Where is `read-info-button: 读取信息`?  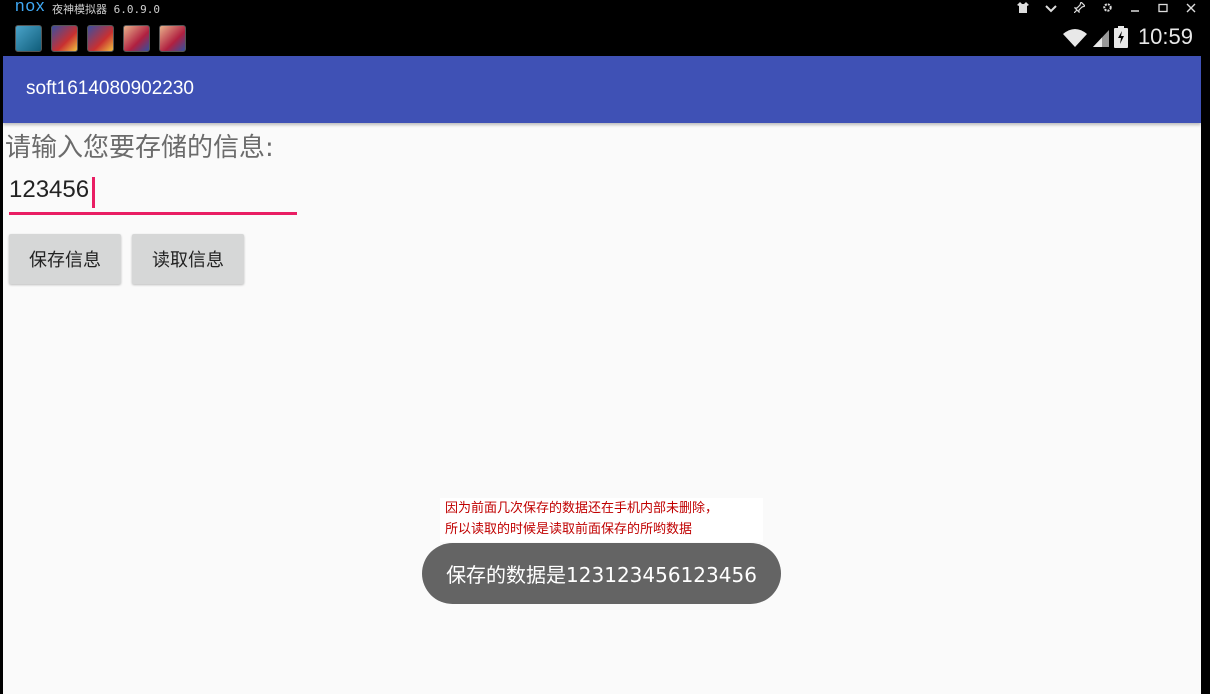
read-info-button: 读取信息 is located at coordinates (188, 259).